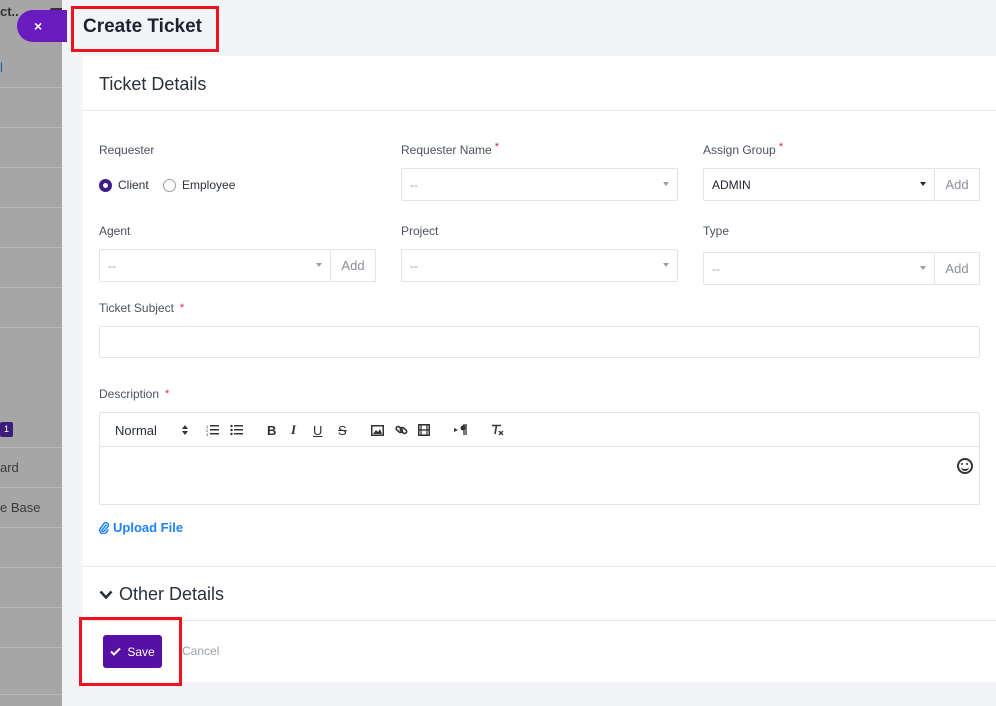  I want to click on italic-icon: I, so click(293, 430).